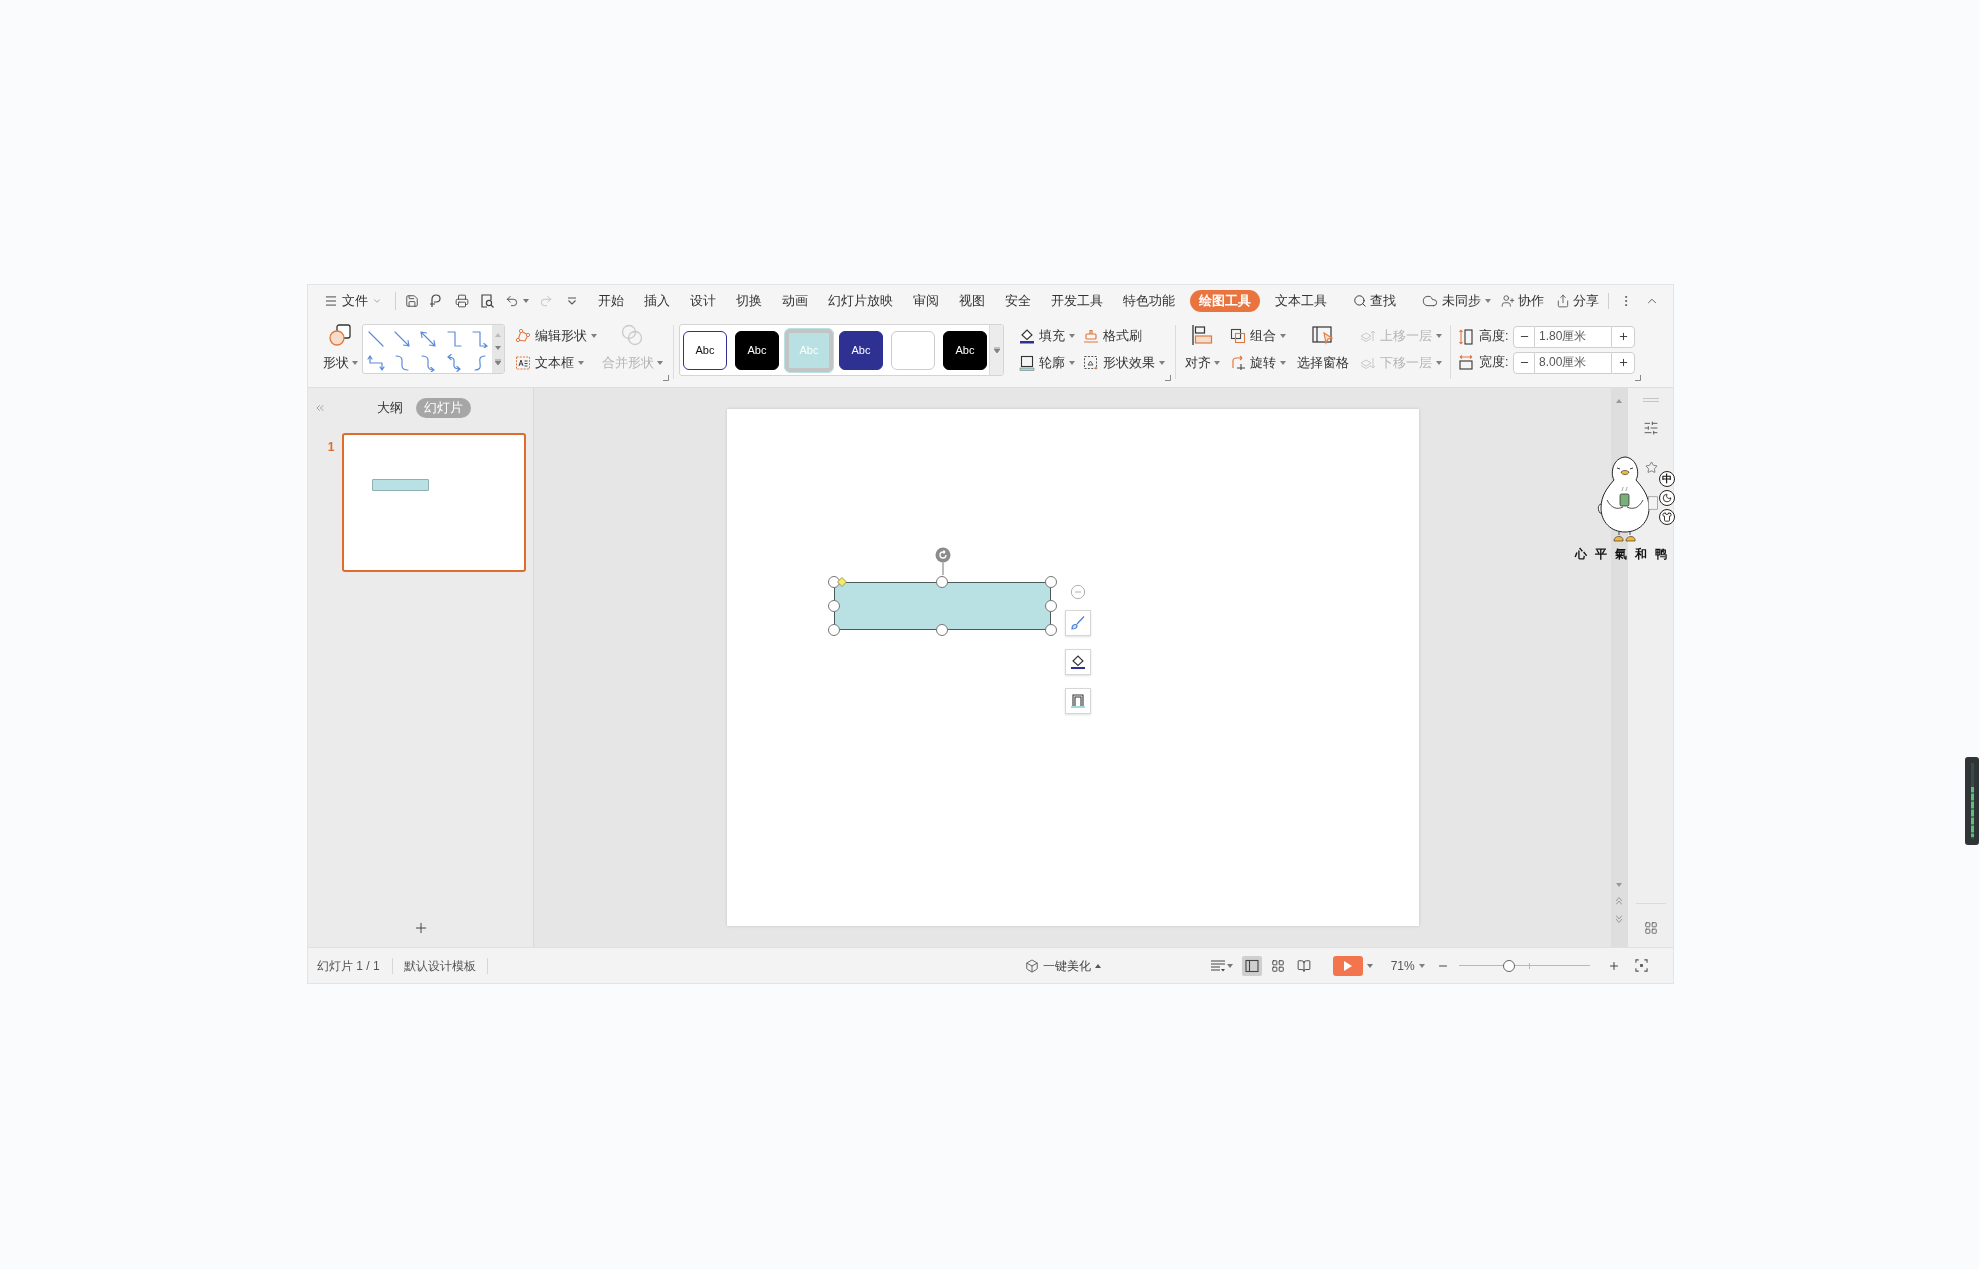 This screenshot has height=1269, width=1979. What do you see at coordinates (376, 363) in the screenshot?
I see `elbow-double-arrow-connector-icon` at bounding box center [376, 363].